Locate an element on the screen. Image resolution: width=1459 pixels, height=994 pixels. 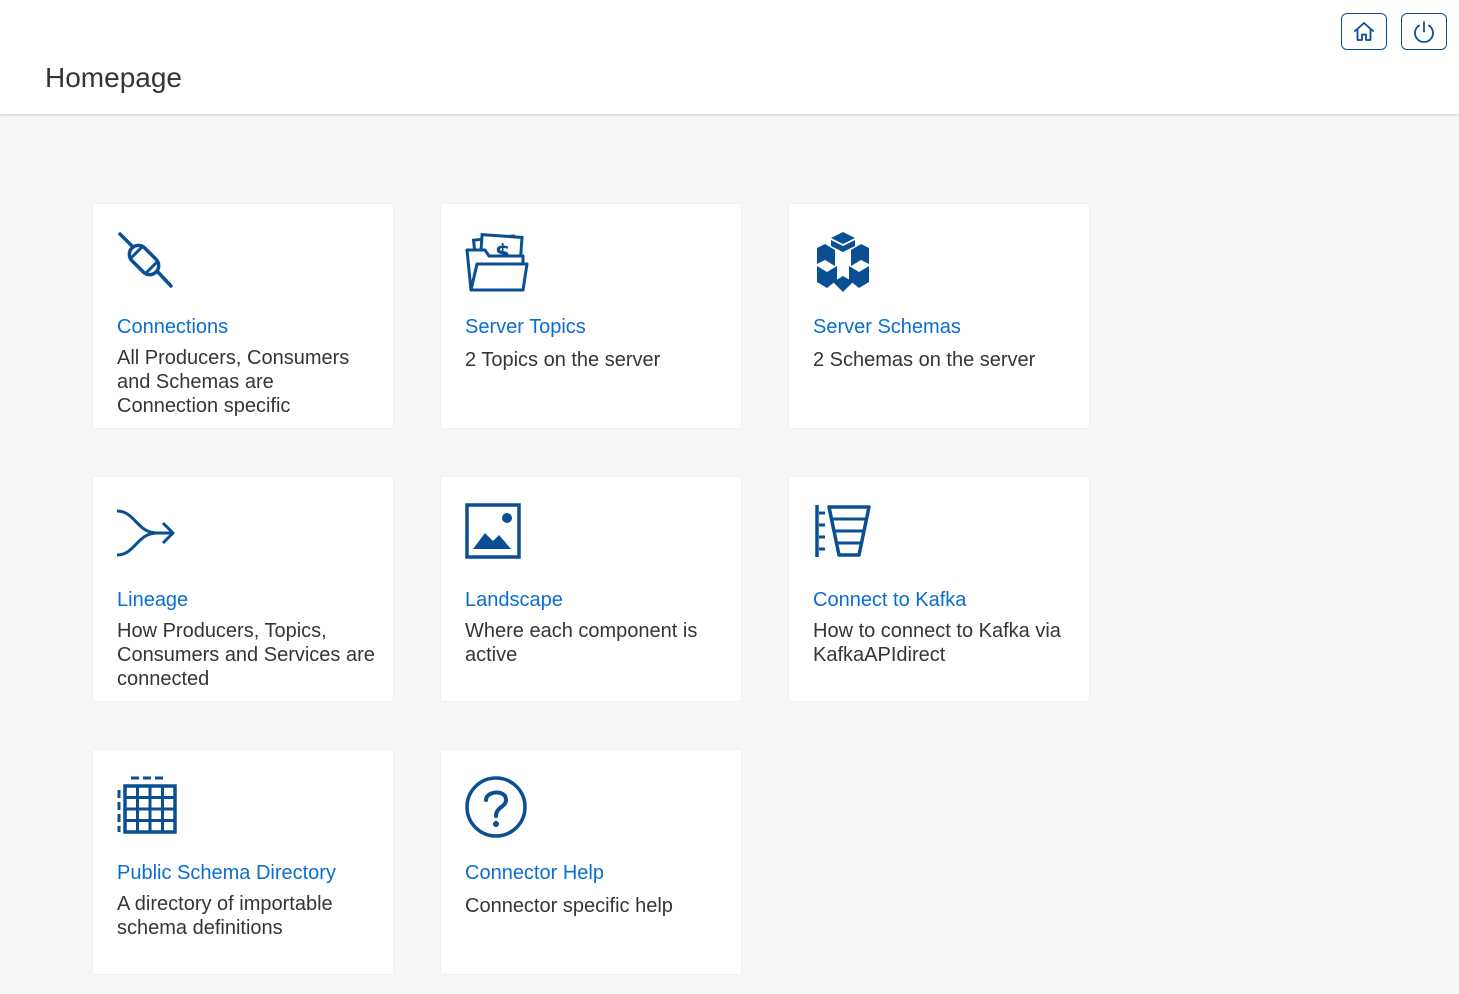
tile-server-schemas: Server Schemas 2 Schemas on the server is located at coordinates (939, 316).